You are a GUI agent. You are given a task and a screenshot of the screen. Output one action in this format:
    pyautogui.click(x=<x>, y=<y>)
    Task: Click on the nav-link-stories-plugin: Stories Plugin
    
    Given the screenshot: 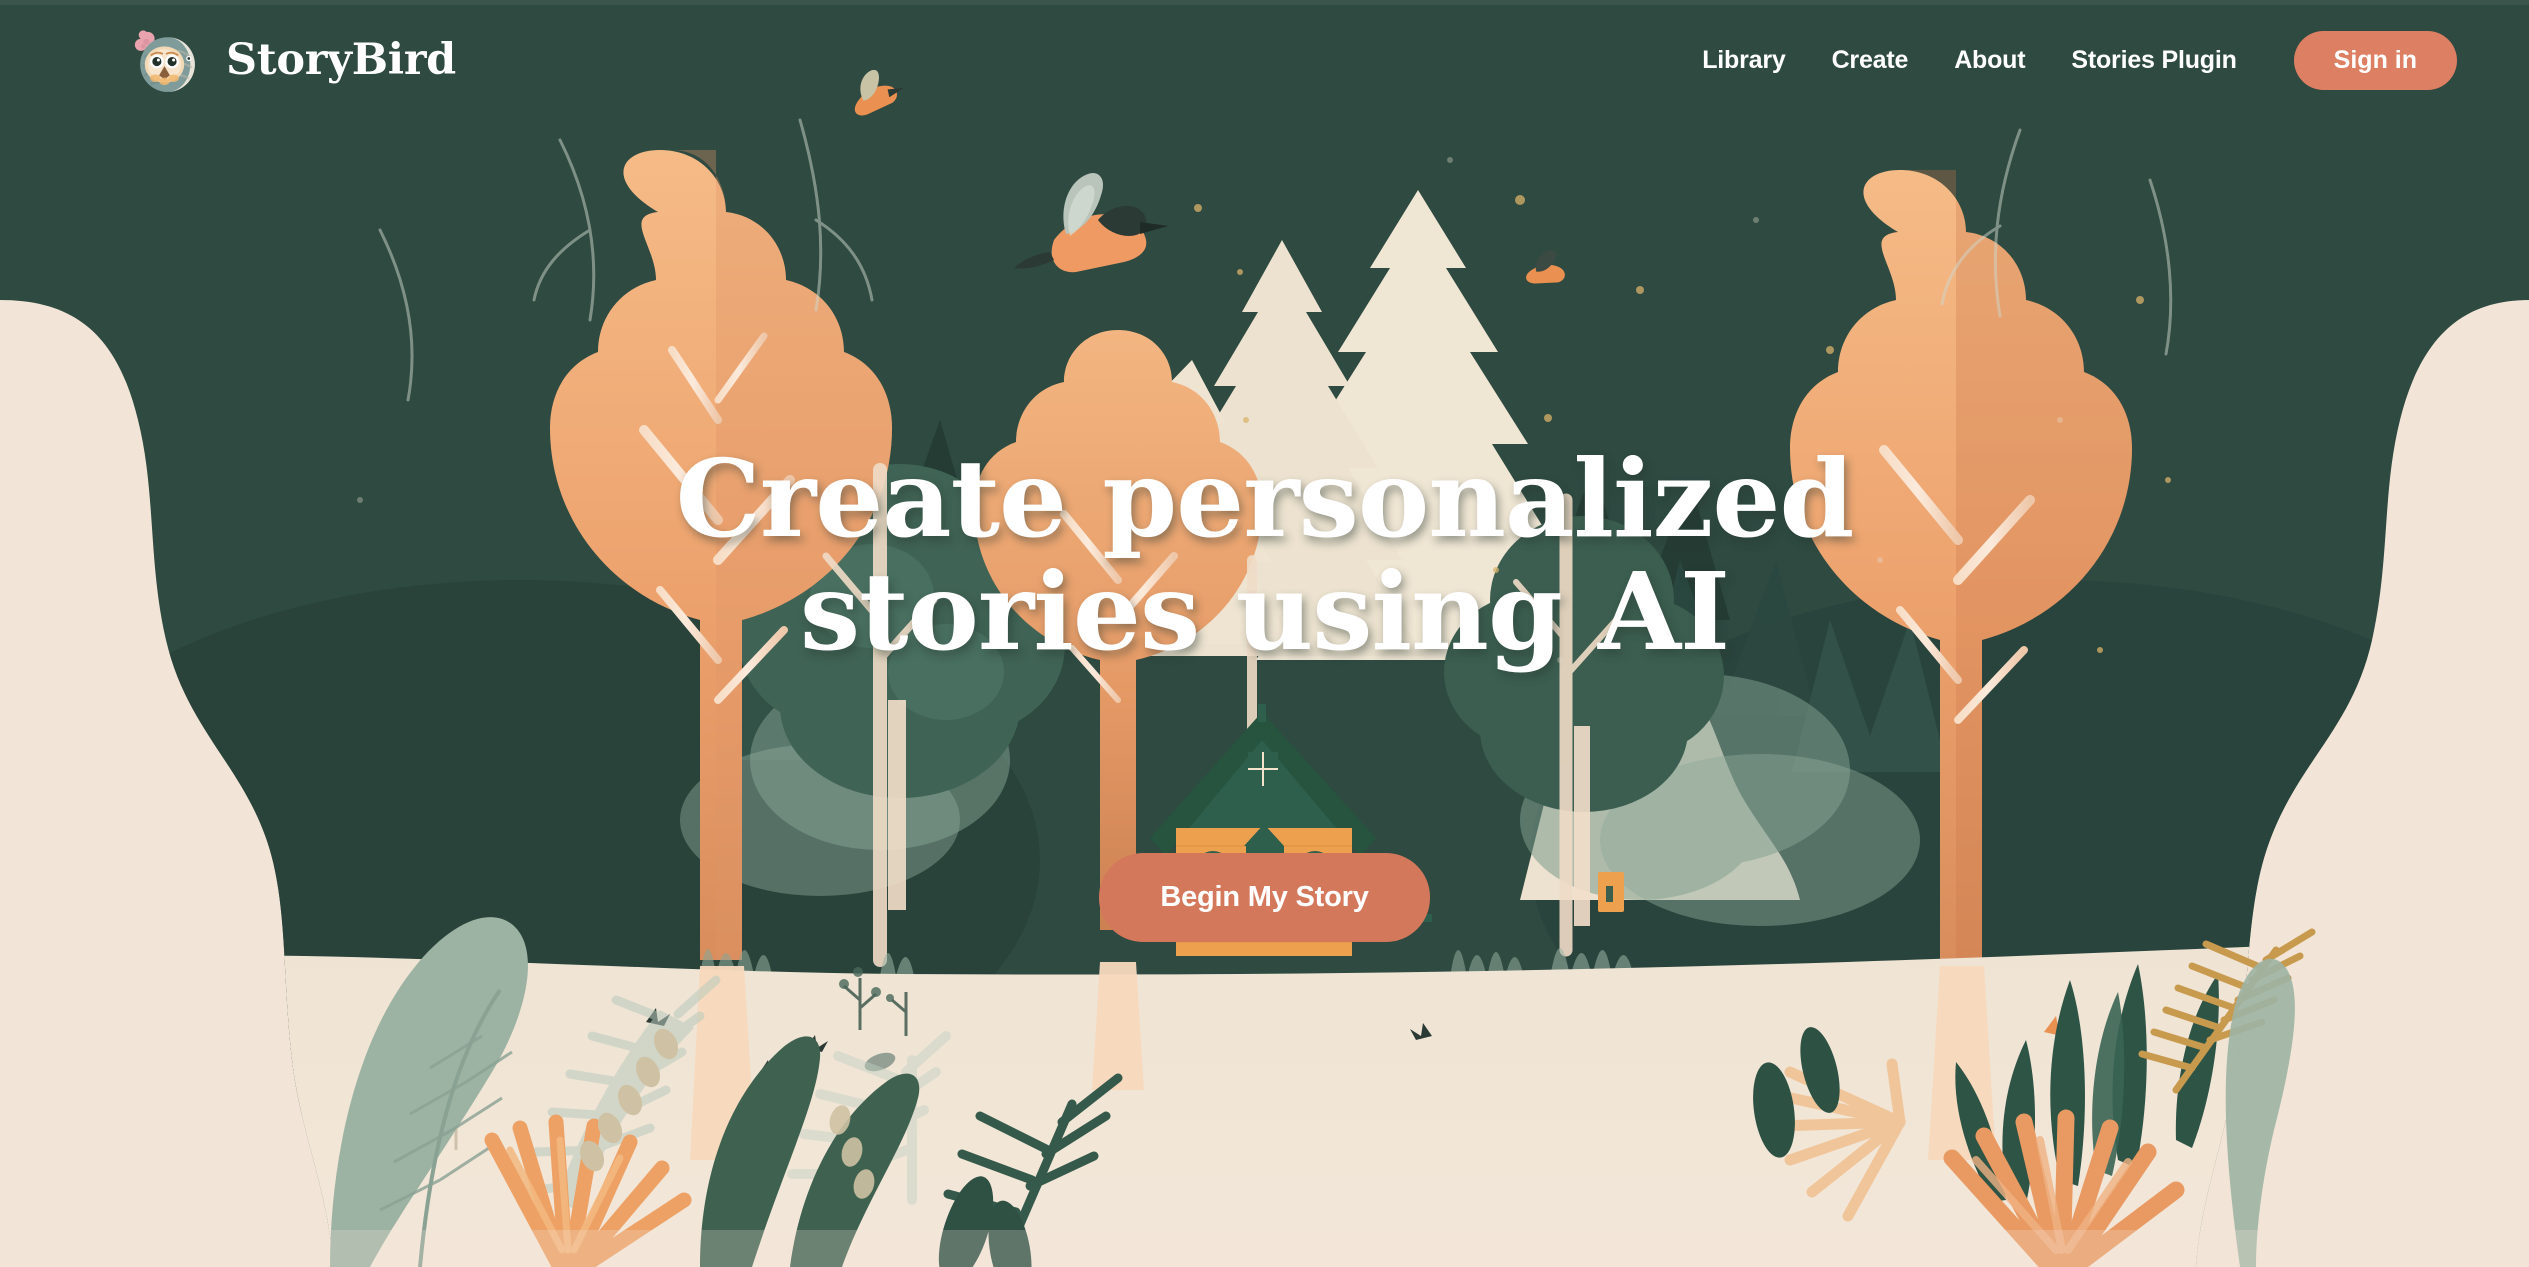 What is the action you would take?
    pyautogui.click(x=2153, y=60)
    